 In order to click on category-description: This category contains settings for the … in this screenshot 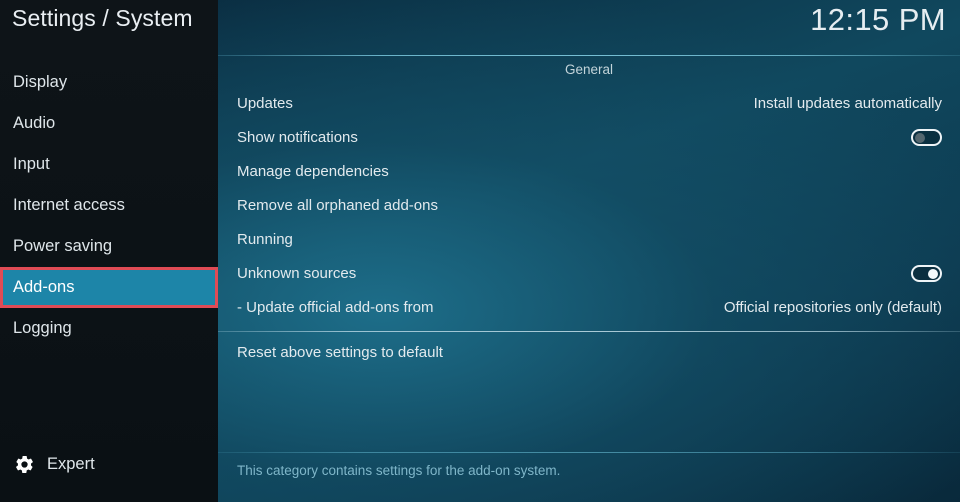, I will do `click(399, 470)`.